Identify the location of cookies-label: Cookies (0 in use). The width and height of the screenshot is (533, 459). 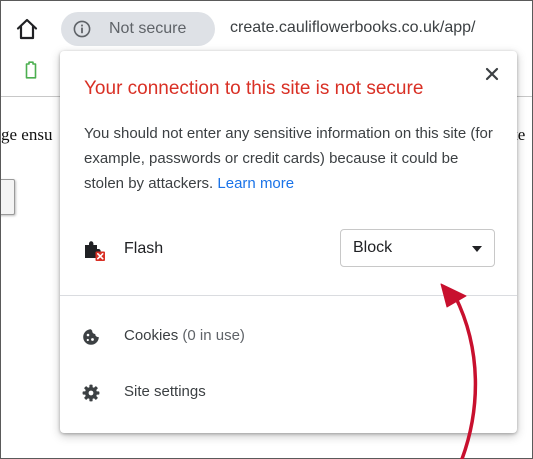
(184, 335).